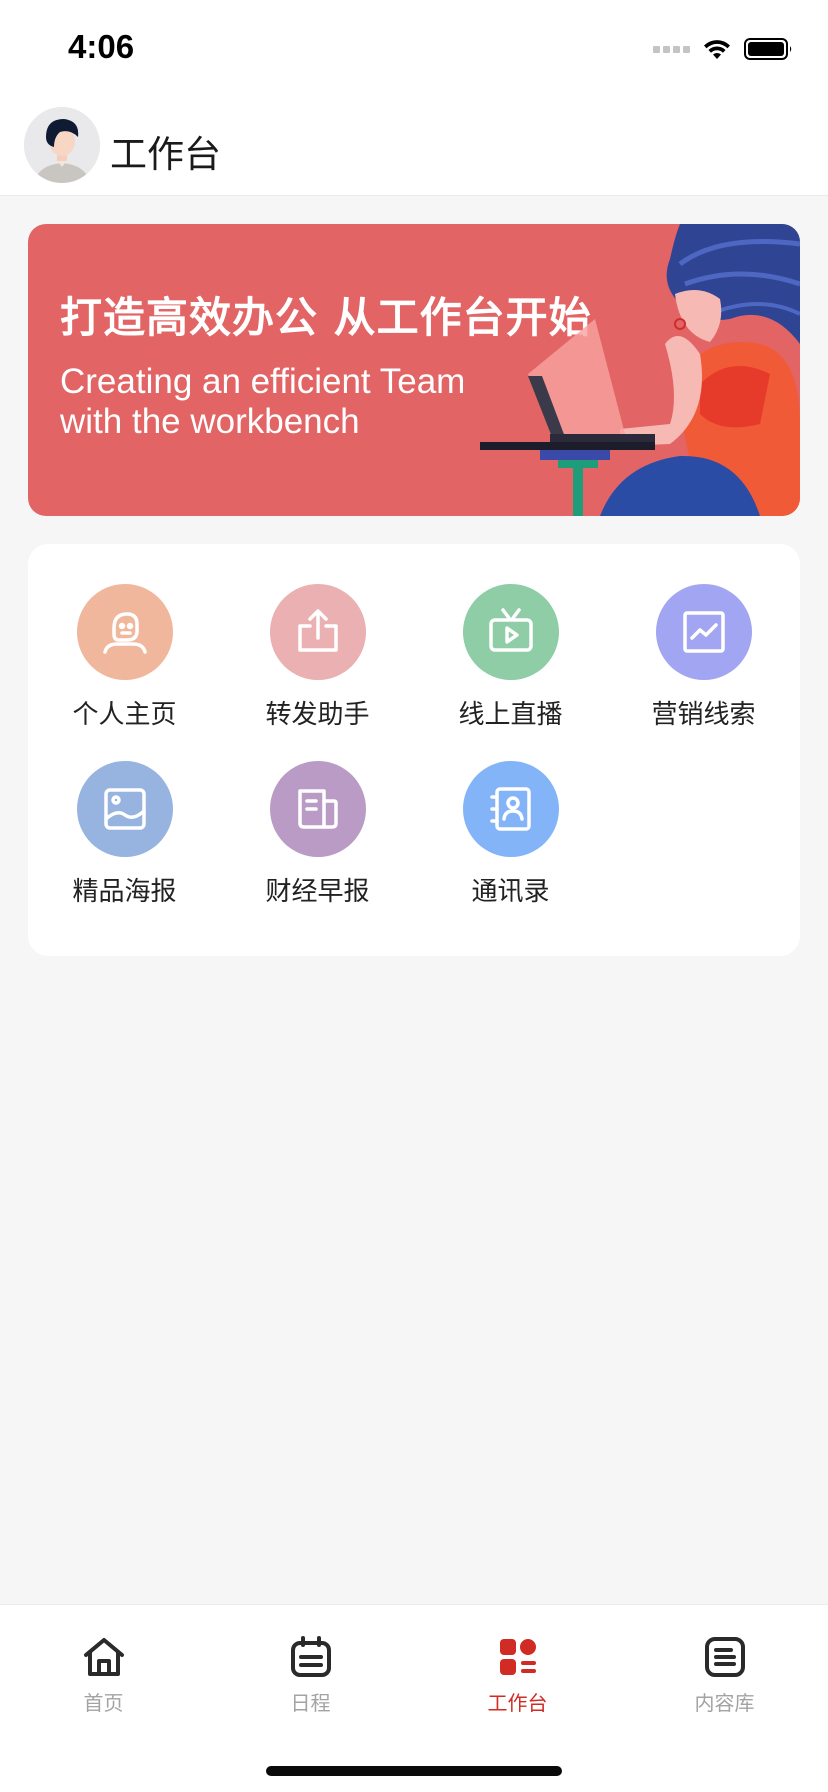 Image resolution: width=828 pixels, height=1792 pixels. I want to click on home-icon, so click(103, 1657).